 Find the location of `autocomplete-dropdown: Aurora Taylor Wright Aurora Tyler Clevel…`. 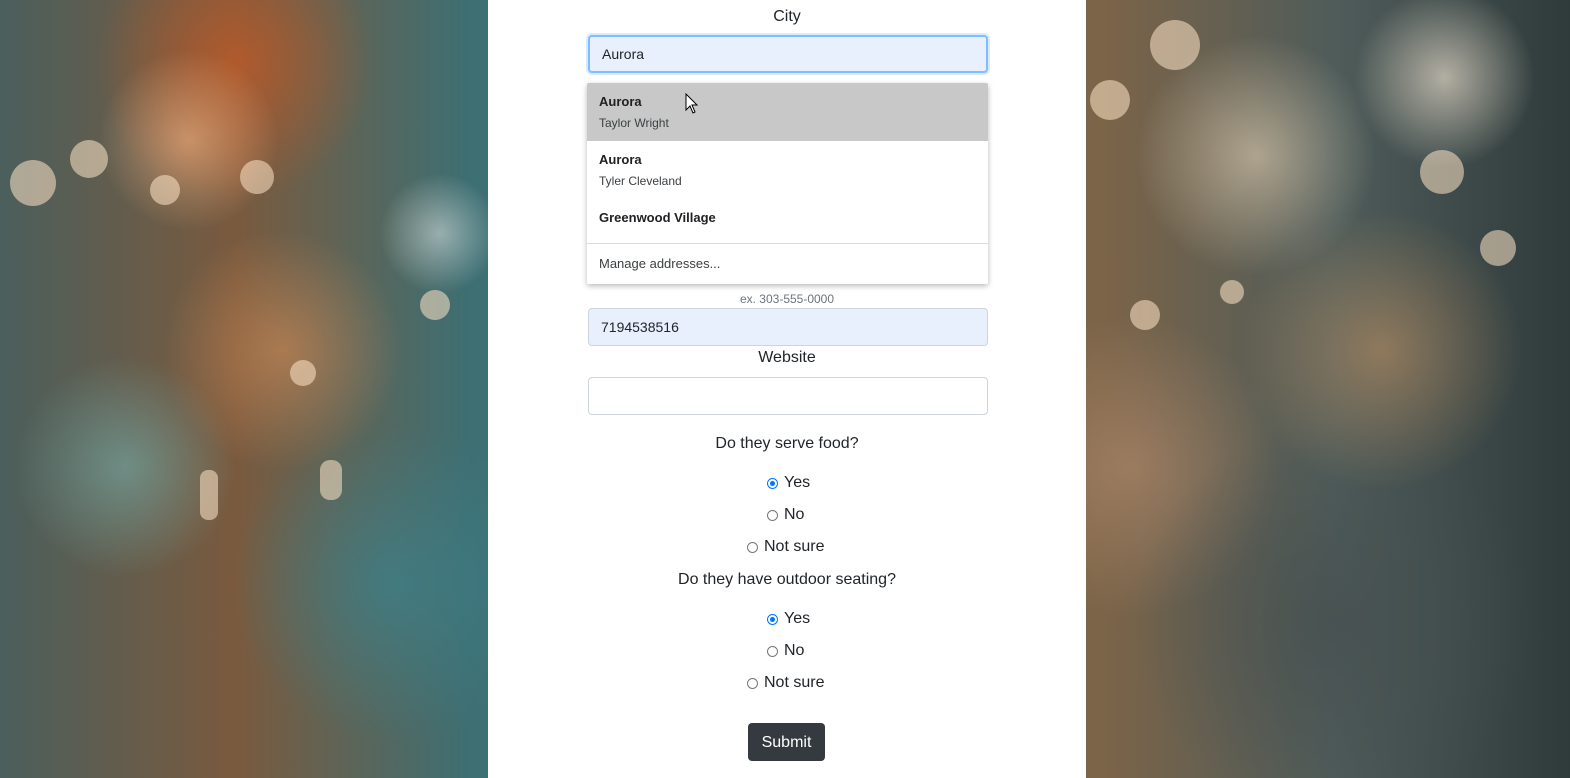

autocomplete-dropdown: Aurora Taylor Wright Aurora Tyler Clevel… is located at coordinates (787, 183).